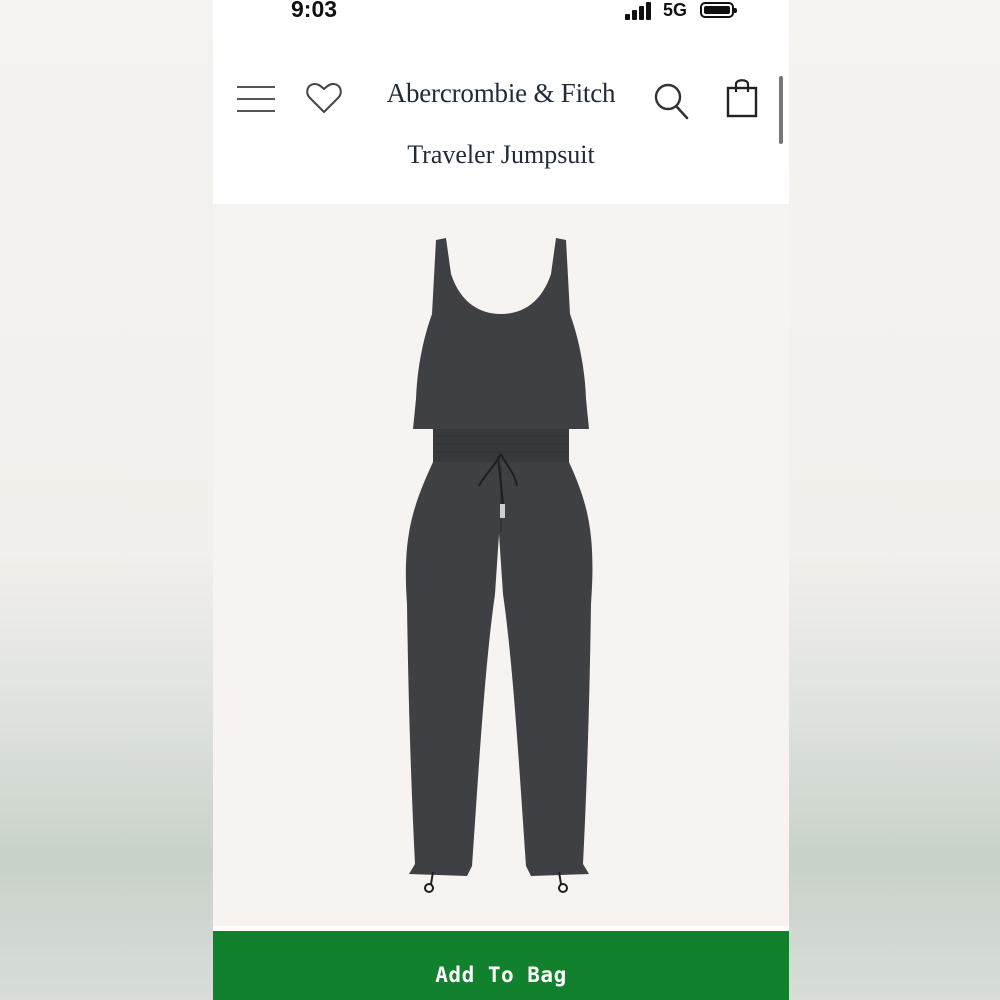 The image size is (1000, 1000). I want to click on menu-icon, so click(256, 100).